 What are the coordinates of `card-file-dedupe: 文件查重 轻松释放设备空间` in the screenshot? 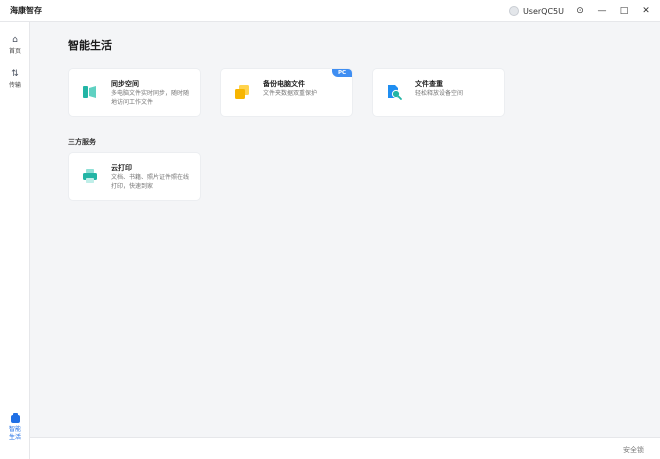 It's located at (438, 92).